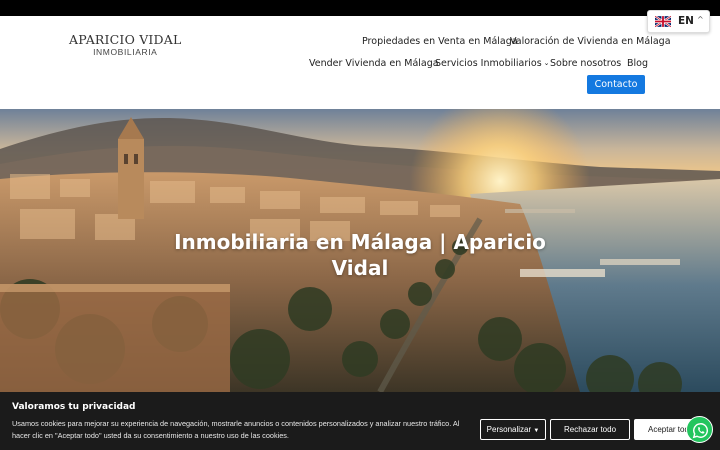  I want to click on whatsapp-icon, so click(700, 431).